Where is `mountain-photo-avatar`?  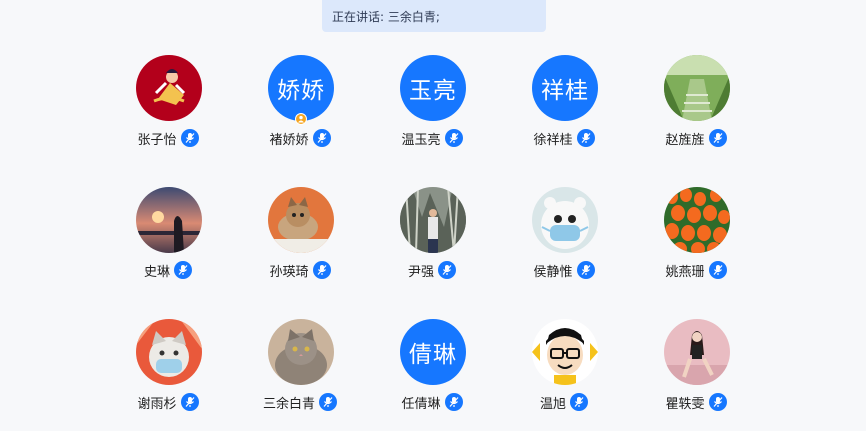
mountain-photo-avatar is located at coordinates (433, 220).